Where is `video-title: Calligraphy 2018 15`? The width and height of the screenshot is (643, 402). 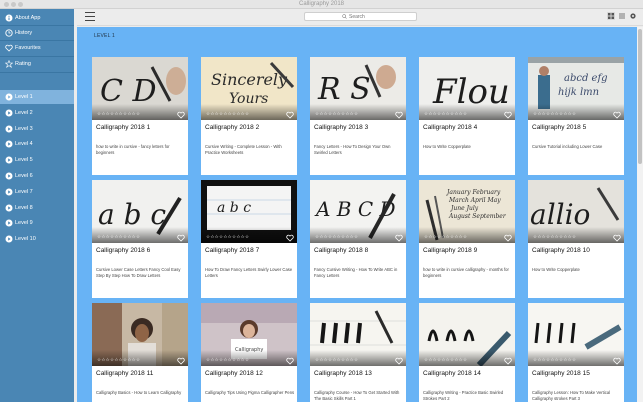 video-title: Calligraphy 2018 15 is located at coordinates (561, 373).